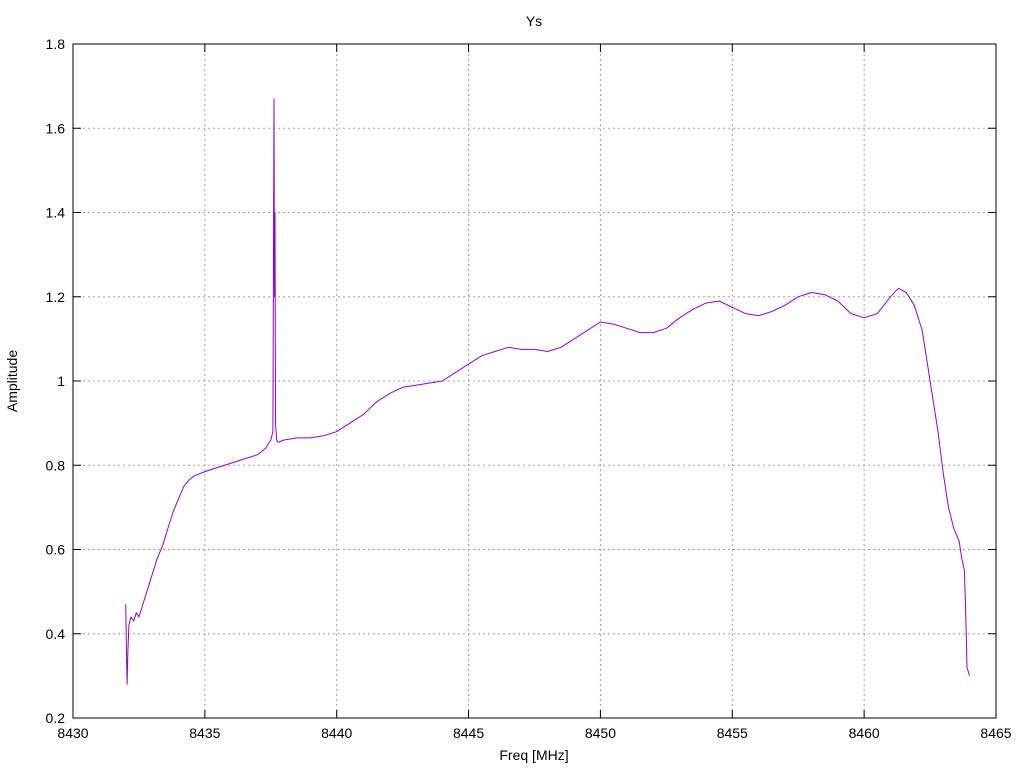  What do you see at coordinates (56, 634) in the screenshot?
I see `y-tick-label: 0.4` at bounding box center [56, 634].